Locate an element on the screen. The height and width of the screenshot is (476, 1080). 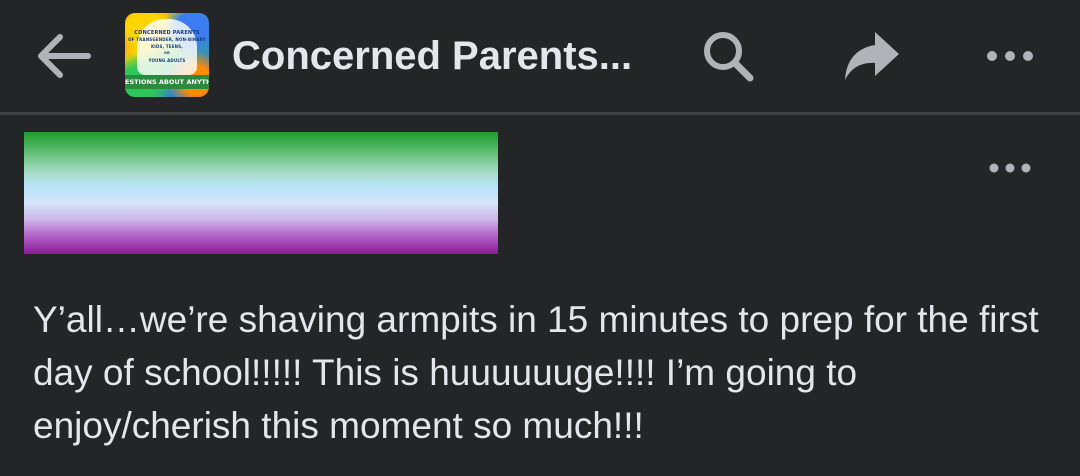
flag-banner is located at coordinates (261, 193).